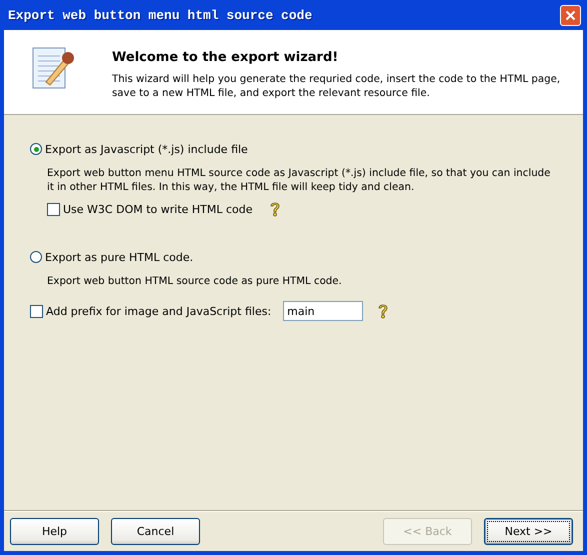 The image size is (587, 555). Describe the element at coordinates (155, 531) in the screenshot. I see `wizard-button: Cancel` at that location.